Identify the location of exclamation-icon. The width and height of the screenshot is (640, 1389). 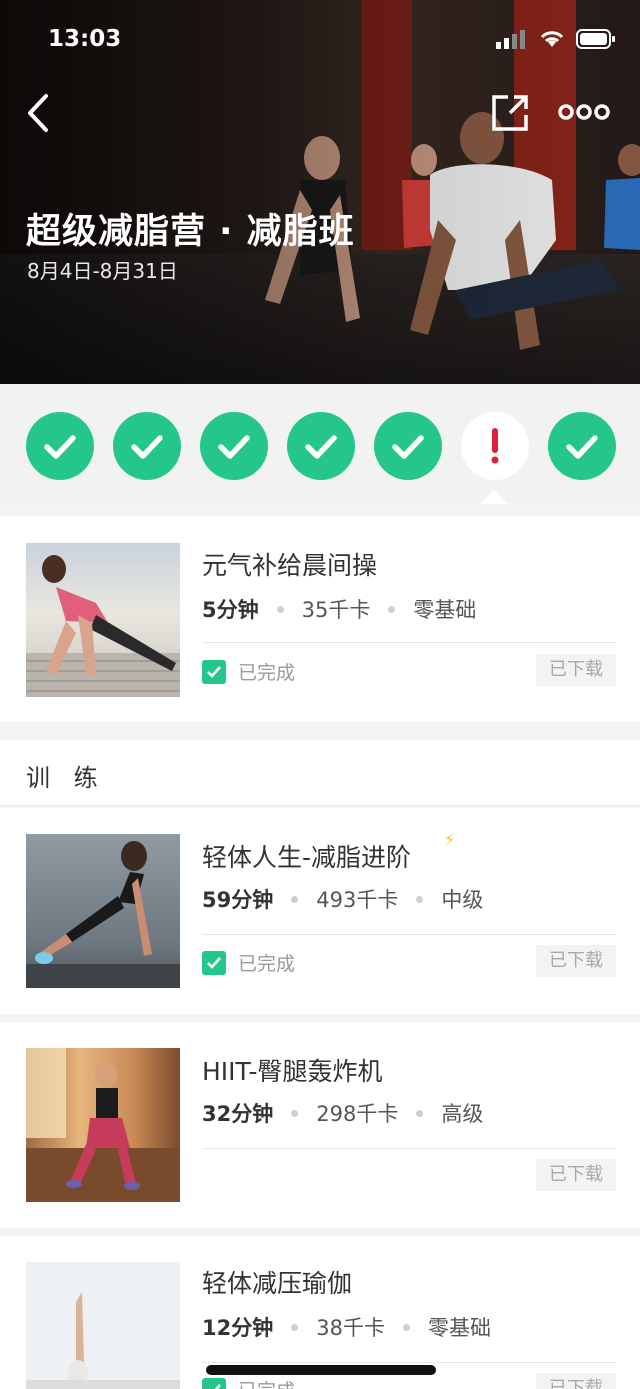
(495, 446).